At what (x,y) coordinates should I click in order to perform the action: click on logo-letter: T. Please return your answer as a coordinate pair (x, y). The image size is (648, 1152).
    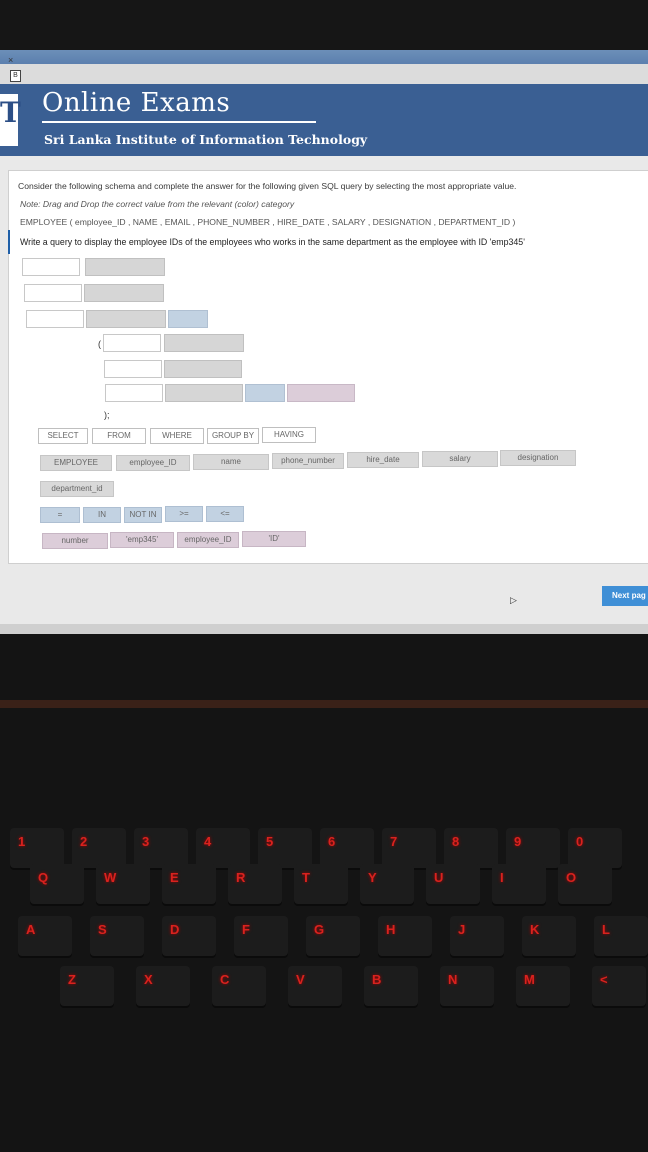
    Looking at the image, I should click on (10, 112).